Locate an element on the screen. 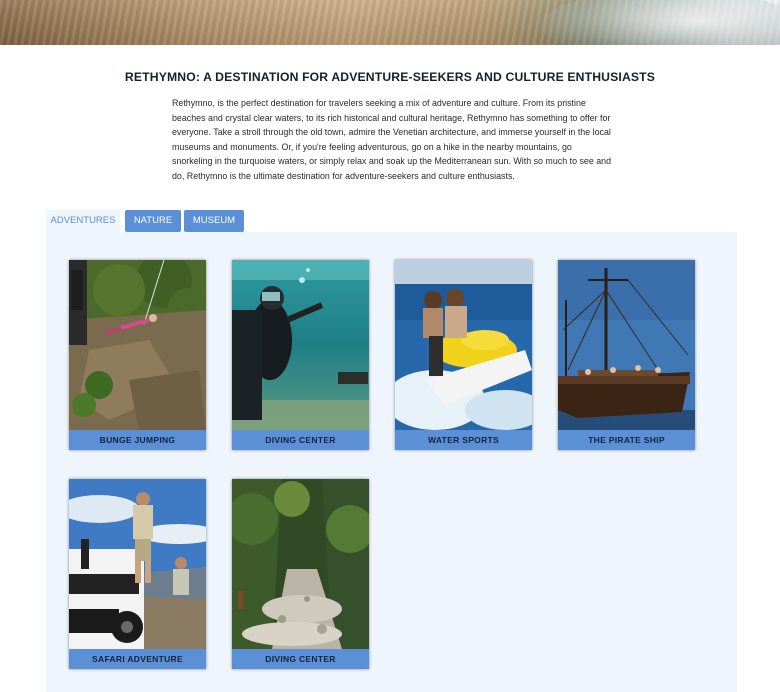  shore-shading is located at coordinates (390, 22).